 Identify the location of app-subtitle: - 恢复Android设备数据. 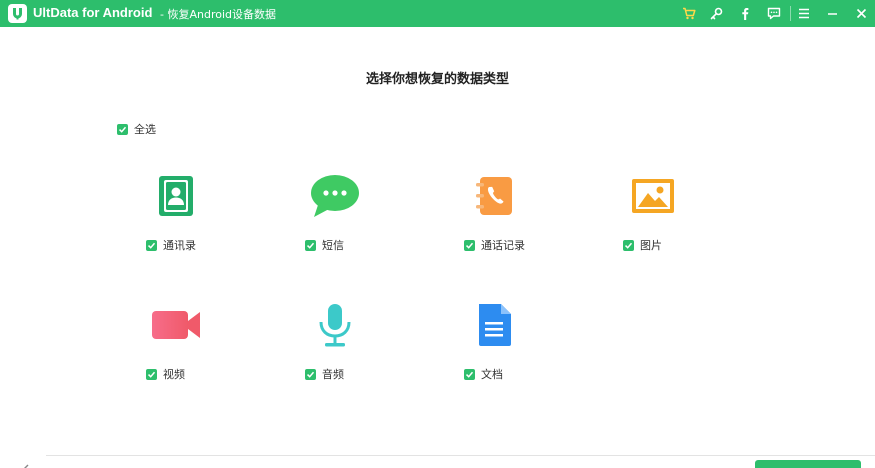
(218, 14).